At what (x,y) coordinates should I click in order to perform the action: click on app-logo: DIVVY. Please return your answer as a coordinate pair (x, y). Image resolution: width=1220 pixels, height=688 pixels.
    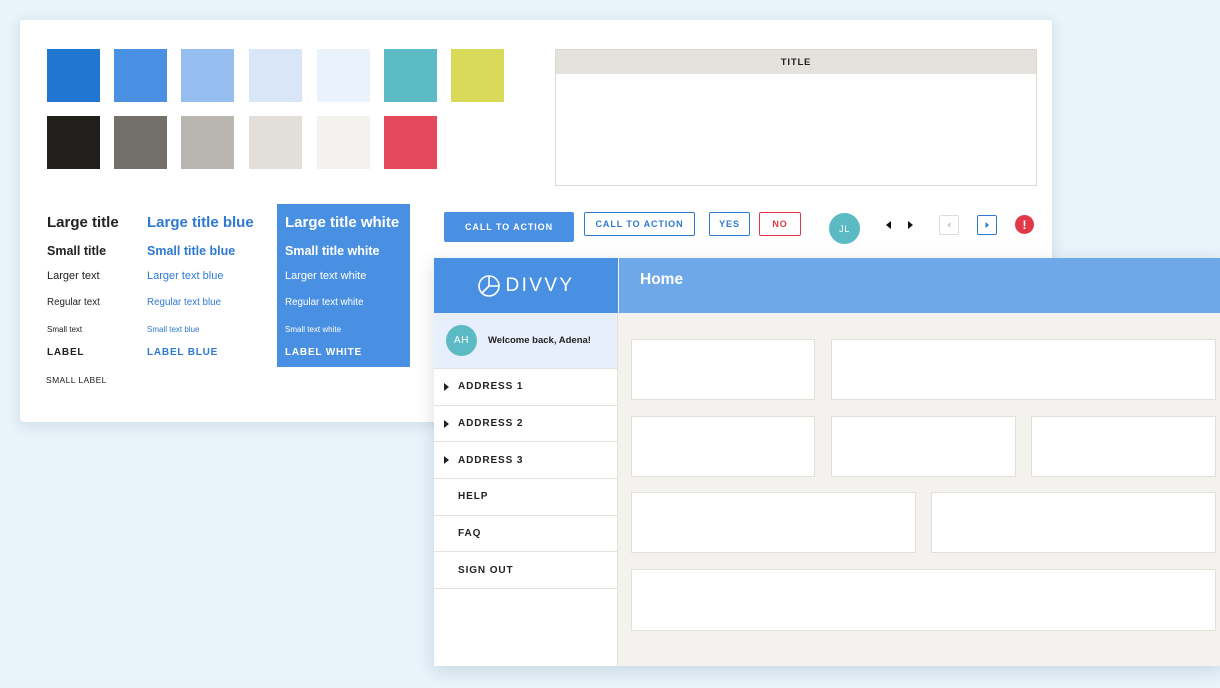
    Looking at the image, I should click on (526, 285).